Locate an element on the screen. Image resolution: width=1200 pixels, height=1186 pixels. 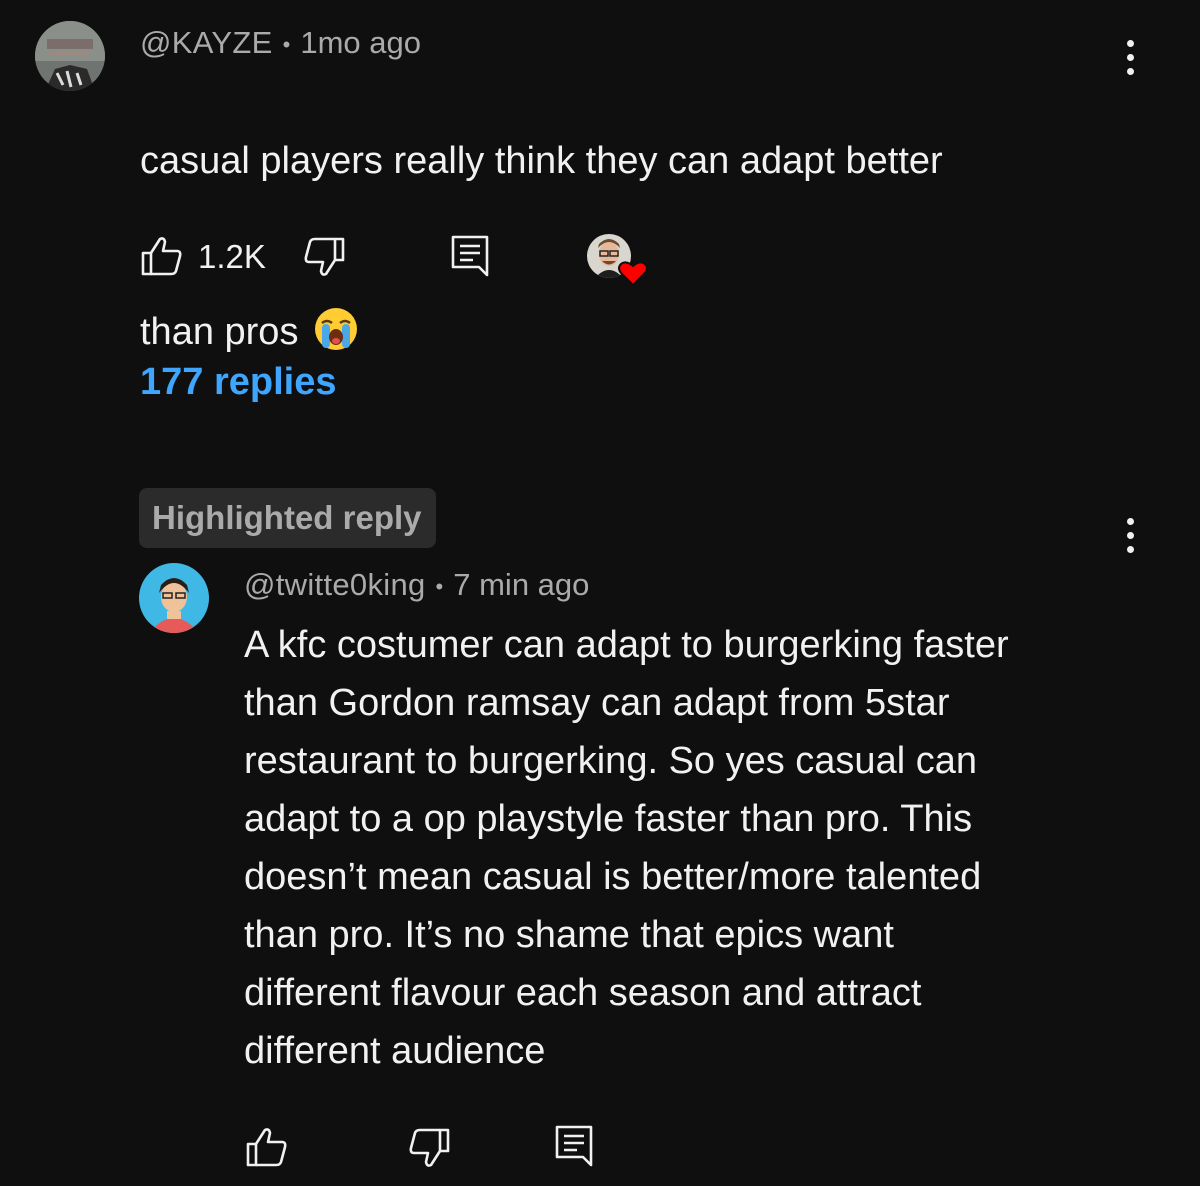
creator-avatar-heart-icon is located at coordinates (617, 260).